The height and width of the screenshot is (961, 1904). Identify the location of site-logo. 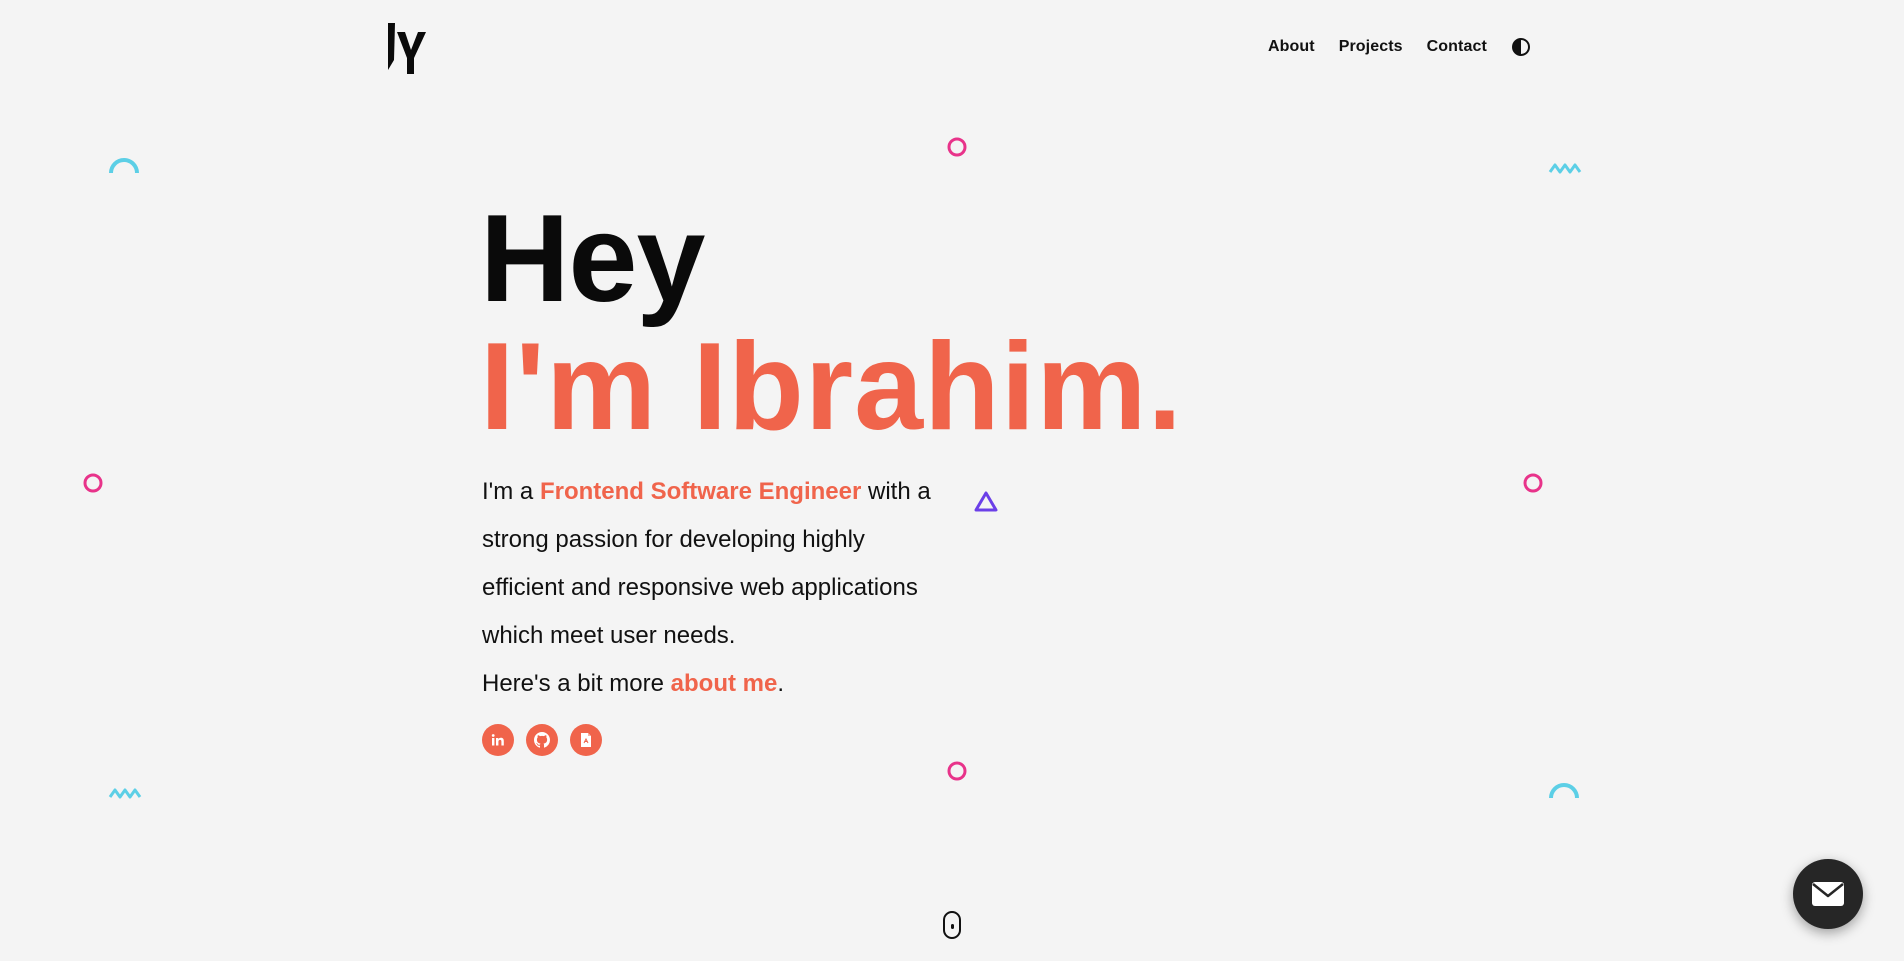
(408, 48).